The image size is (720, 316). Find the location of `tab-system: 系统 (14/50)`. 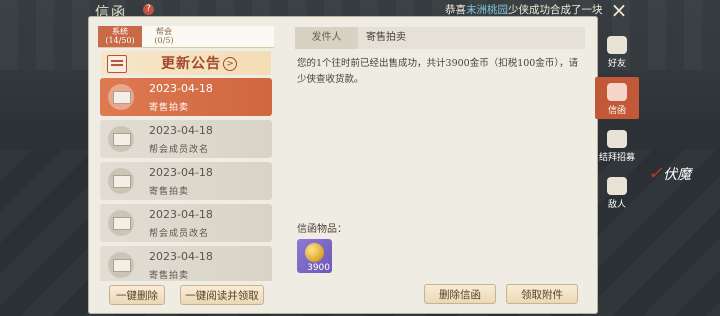

tab-system: 系统 (14/50) is located at coordinates (120, 36).